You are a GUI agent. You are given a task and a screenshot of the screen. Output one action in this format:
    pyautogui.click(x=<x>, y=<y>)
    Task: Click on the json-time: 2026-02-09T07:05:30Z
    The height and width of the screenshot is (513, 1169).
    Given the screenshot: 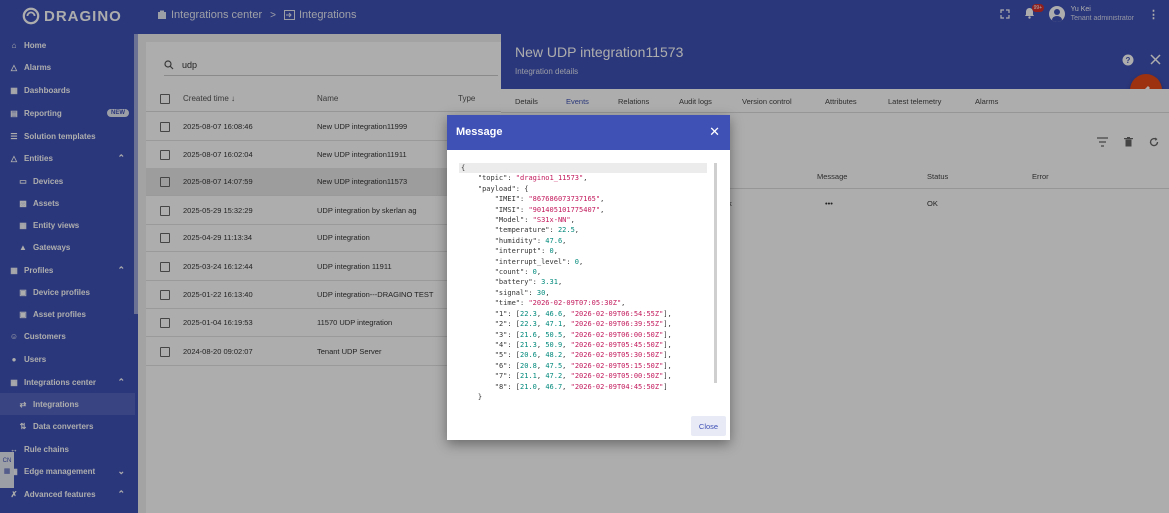 What is the action you would take?
    pyautogui.click(x=574, y=303)
    